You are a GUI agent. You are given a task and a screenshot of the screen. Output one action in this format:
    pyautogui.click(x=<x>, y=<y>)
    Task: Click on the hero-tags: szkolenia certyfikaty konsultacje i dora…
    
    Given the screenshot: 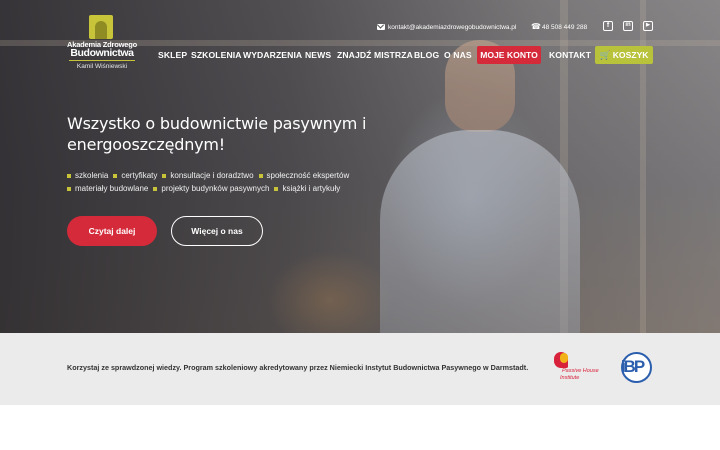 What is the action you would take?
    pyautogui.click(x=227, y=182)
    